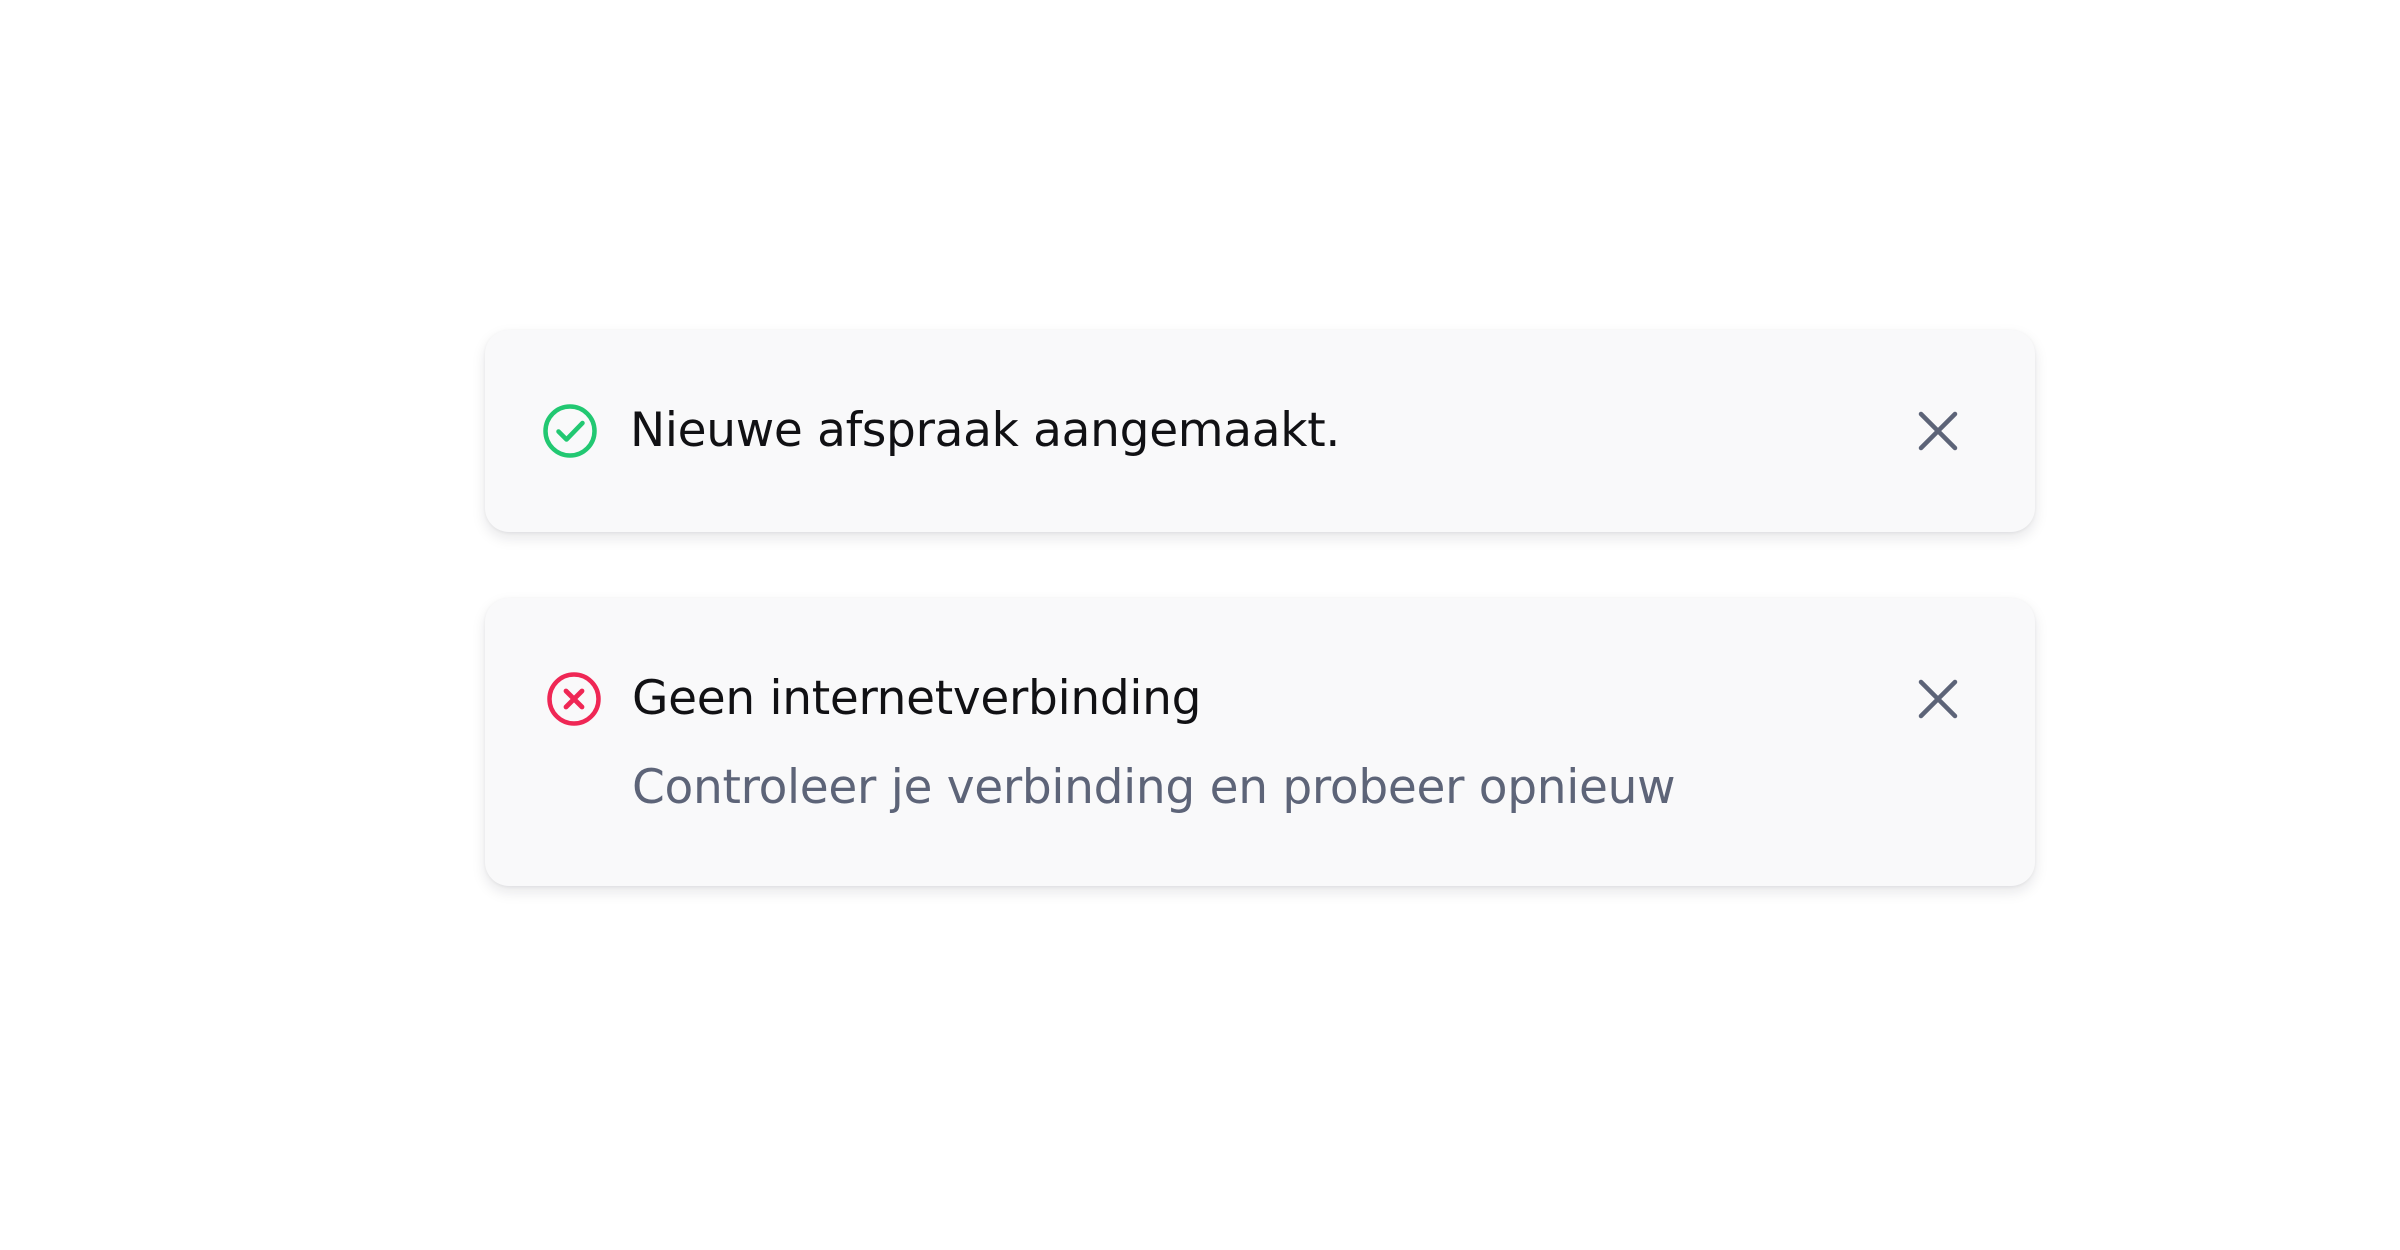  I want to click on success-toast: Nieuwe afspraak aangemaakt., so click(1260, 431).